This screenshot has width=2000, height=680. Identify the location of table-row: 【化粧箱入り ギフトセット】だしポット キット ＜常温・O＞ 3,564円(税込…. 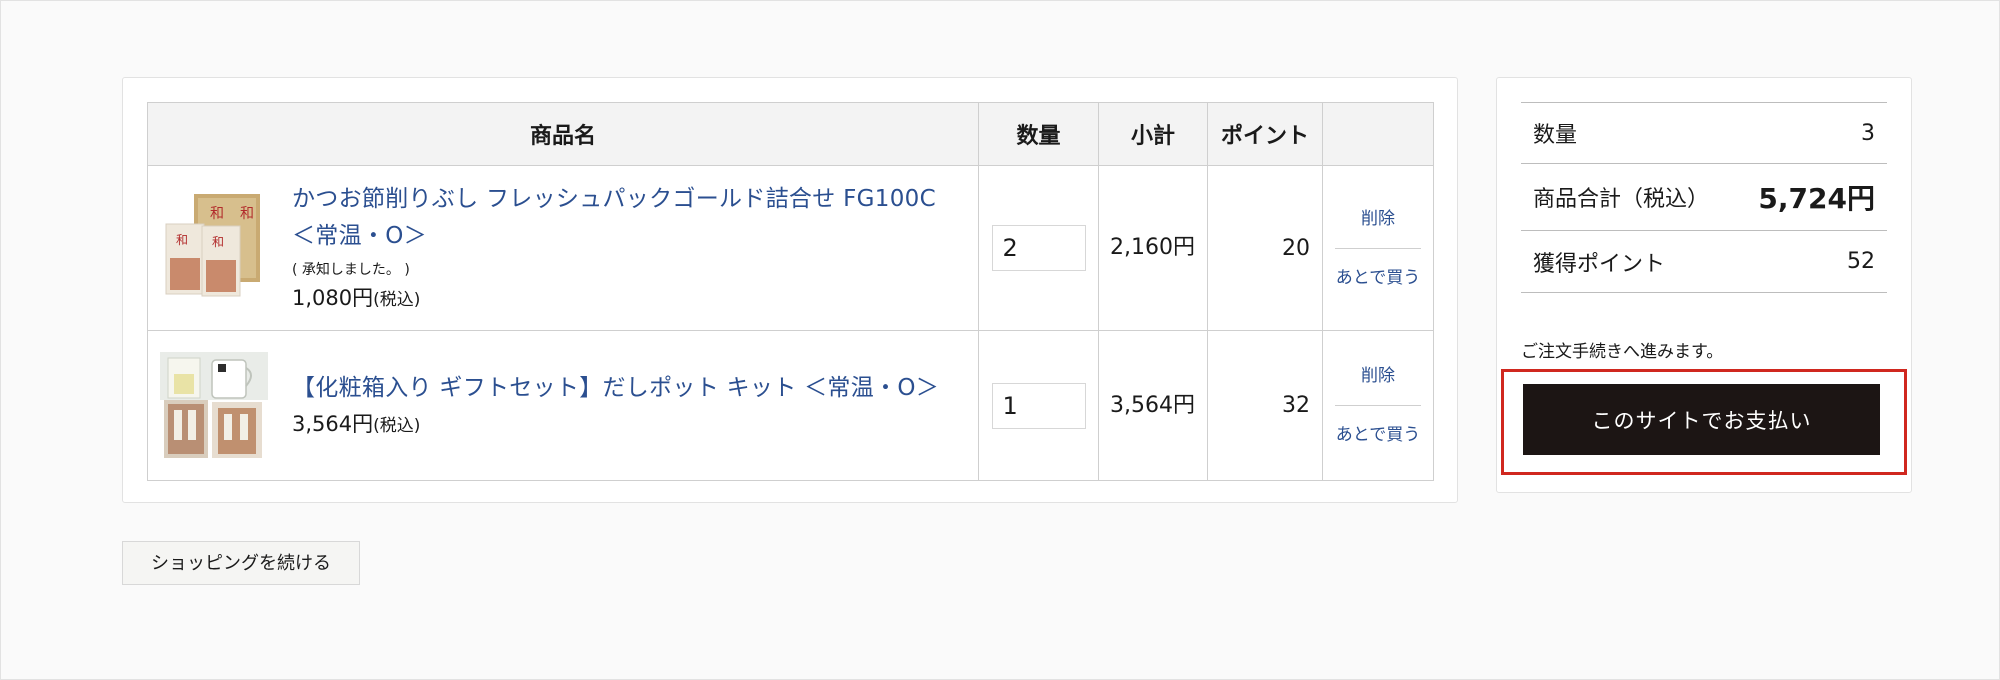
(790, 405).